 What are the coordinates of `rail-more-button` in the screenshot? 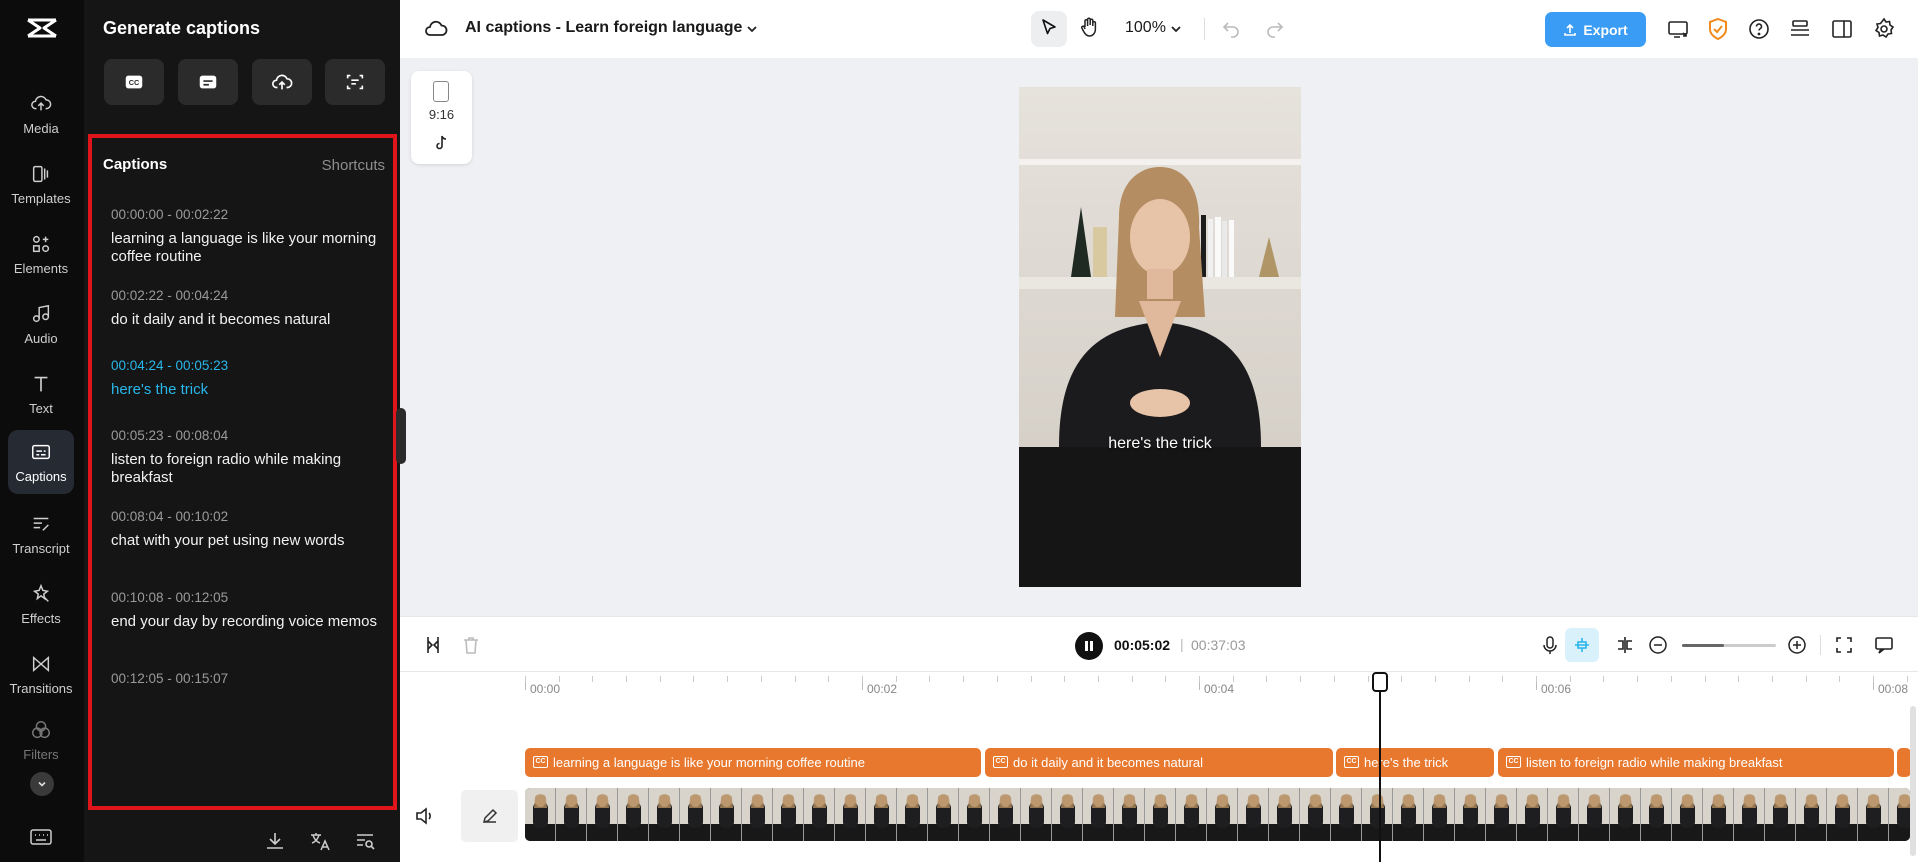 It's located at (42, 784).